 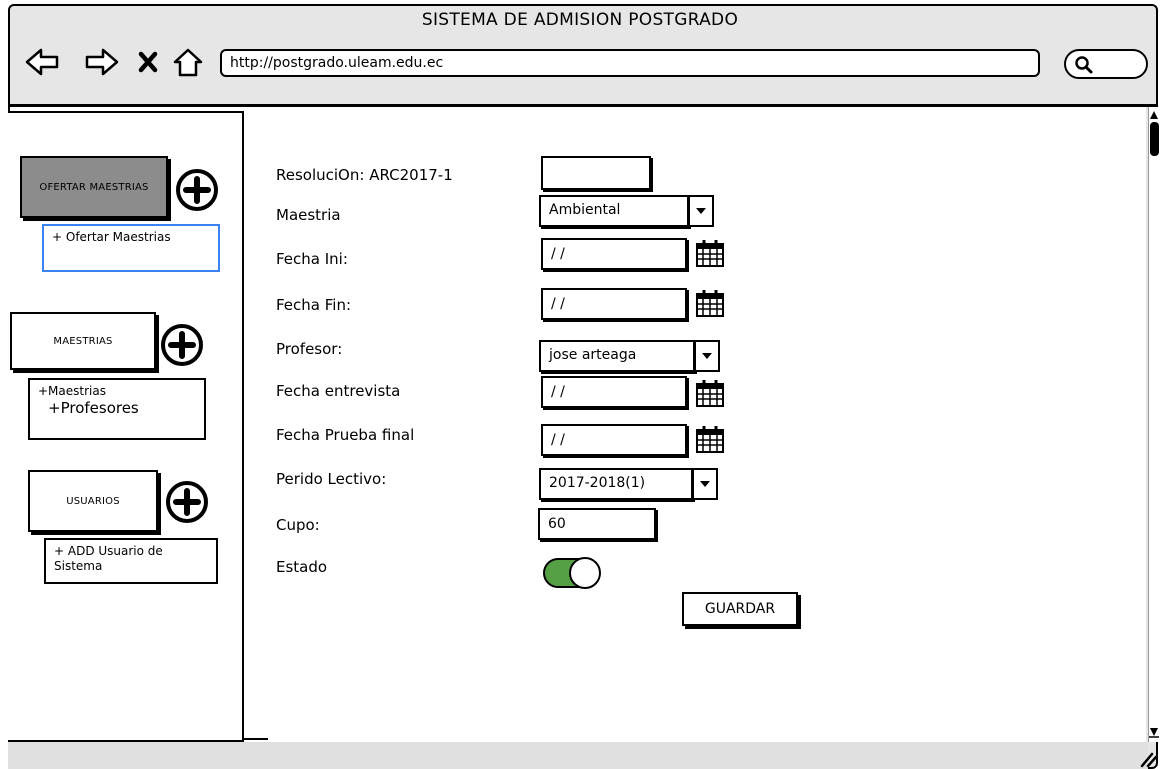 I want to click on label-fecha-ini: Fecha Ini:, so click(x=312, y=259).